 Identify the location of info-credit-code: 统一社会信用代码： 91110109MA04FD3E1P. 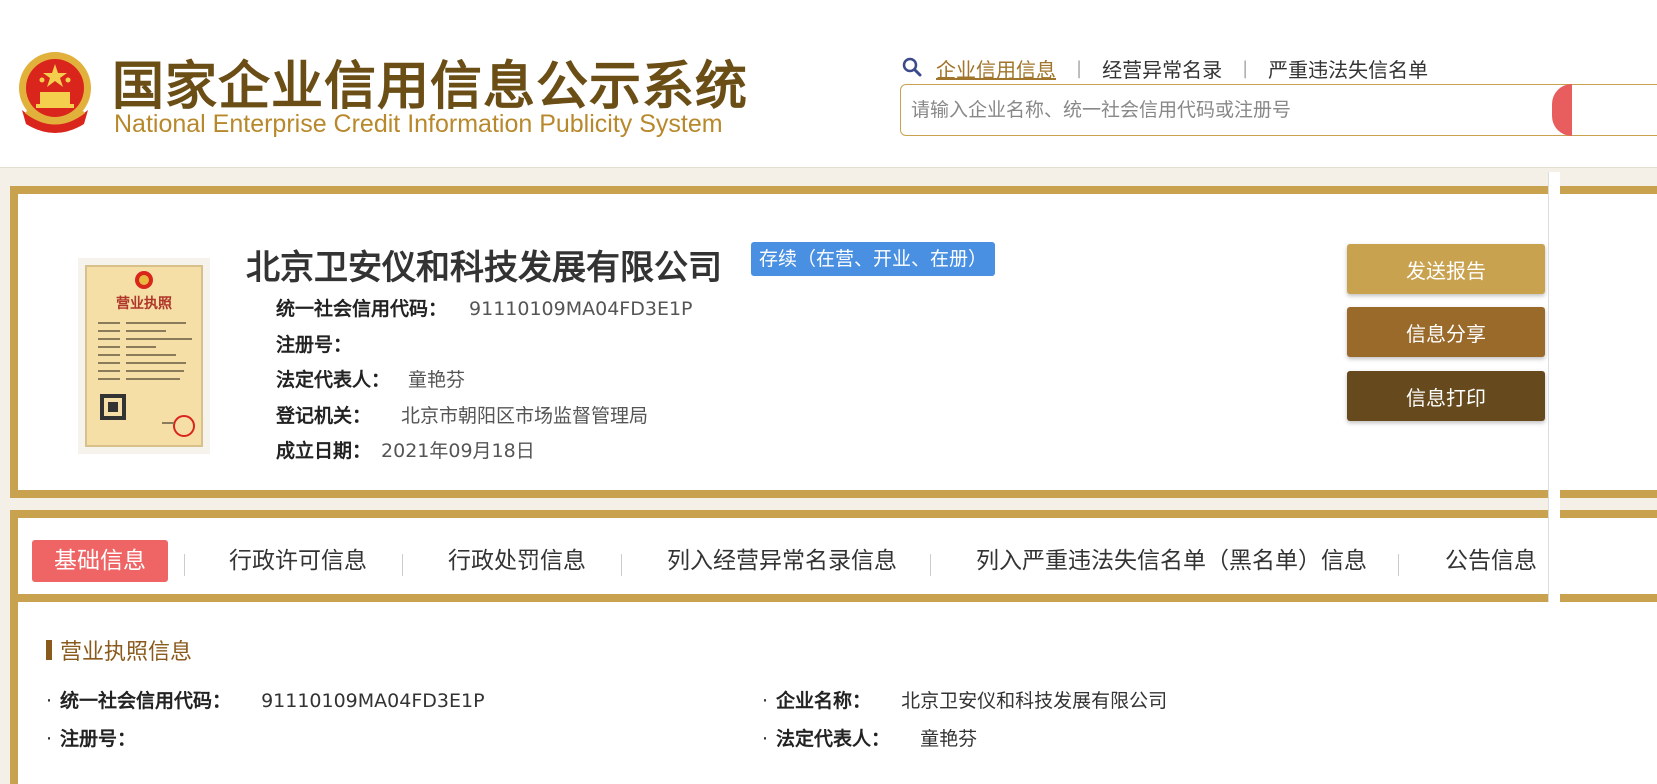
(484, 307).